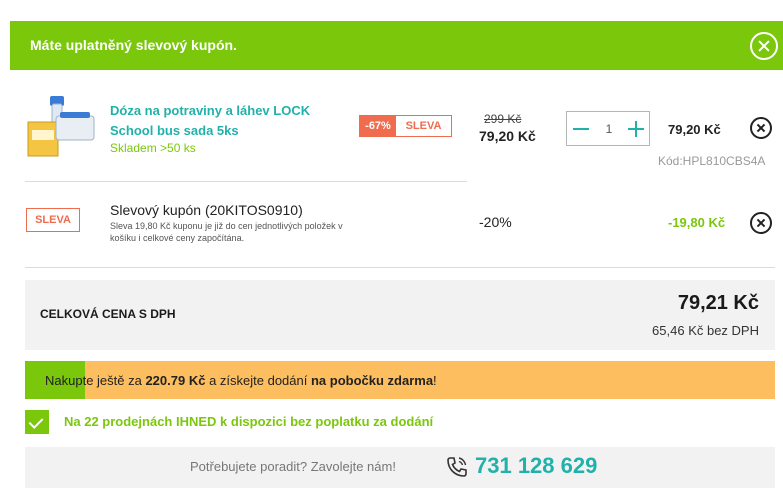  Describe the element at coordinates (694, 129) in the screenshot. I see `line-total: 79,20 Kč` at that location.